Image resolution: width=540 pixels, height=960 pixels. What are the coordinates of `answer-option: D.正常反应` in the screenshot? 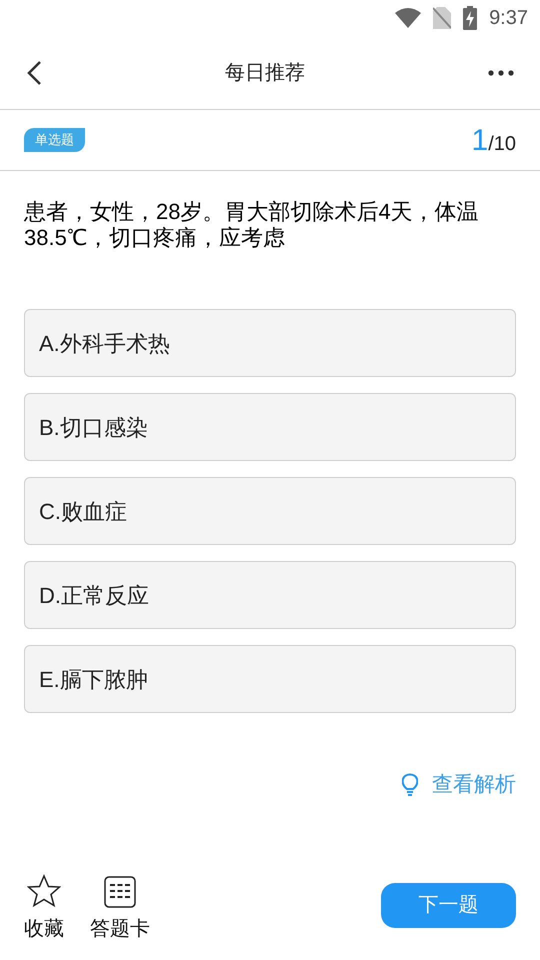 It's located at (270, 595).